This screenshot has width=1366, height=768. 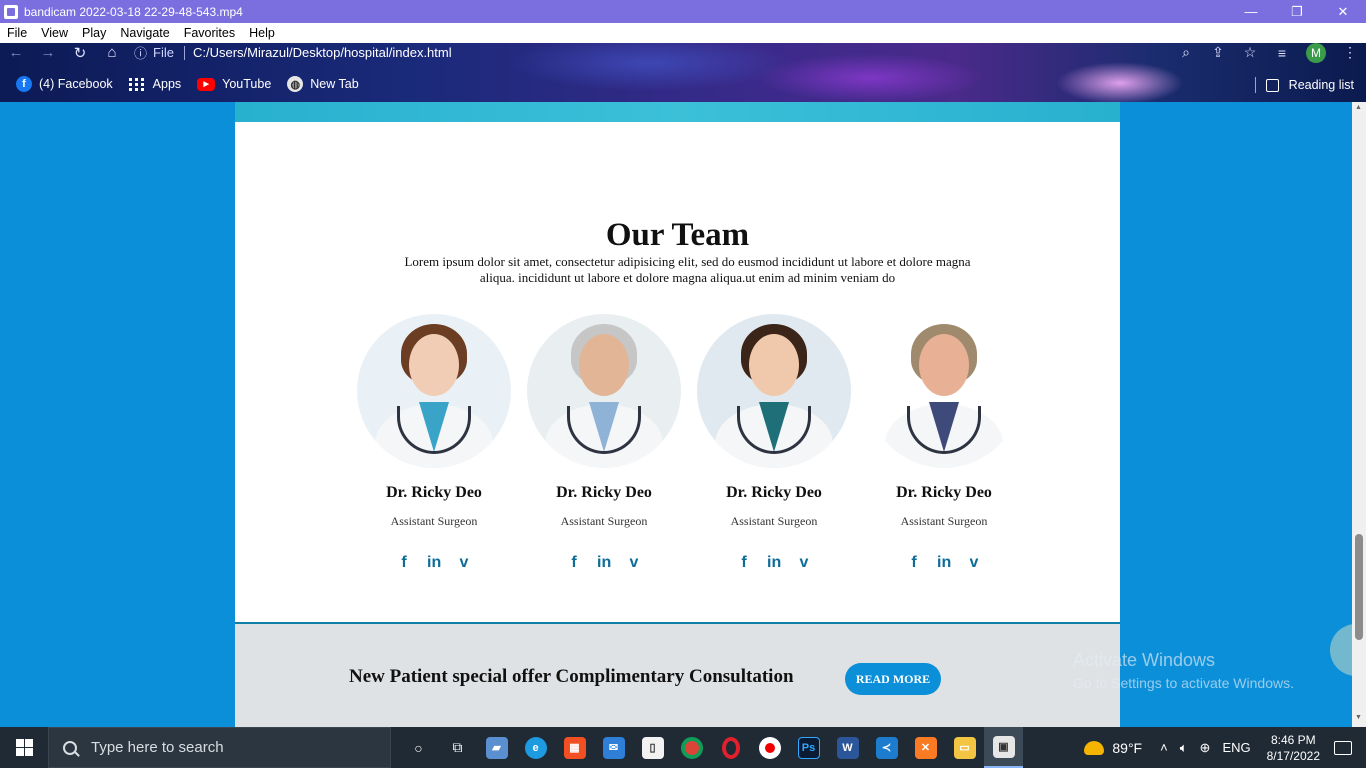 I want to click on bandicam-app-icon, so click(x=11, y=11).